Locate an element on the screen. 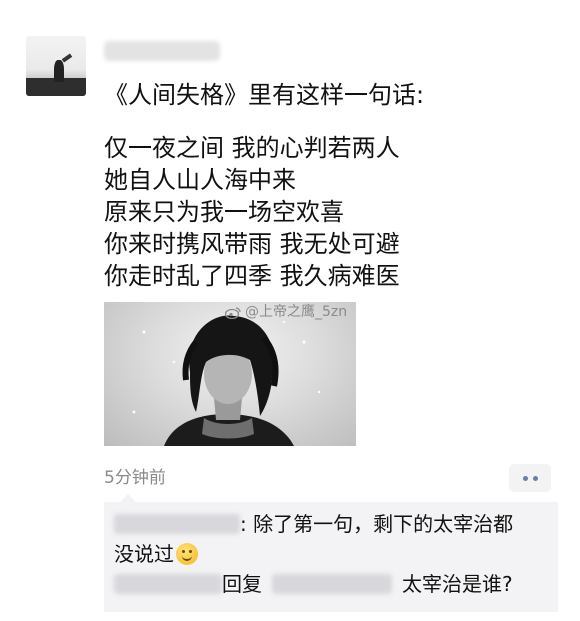 The height and width of the screenshot is (621, 580). reply-label: 回复 is located at coordinates (242, 584).